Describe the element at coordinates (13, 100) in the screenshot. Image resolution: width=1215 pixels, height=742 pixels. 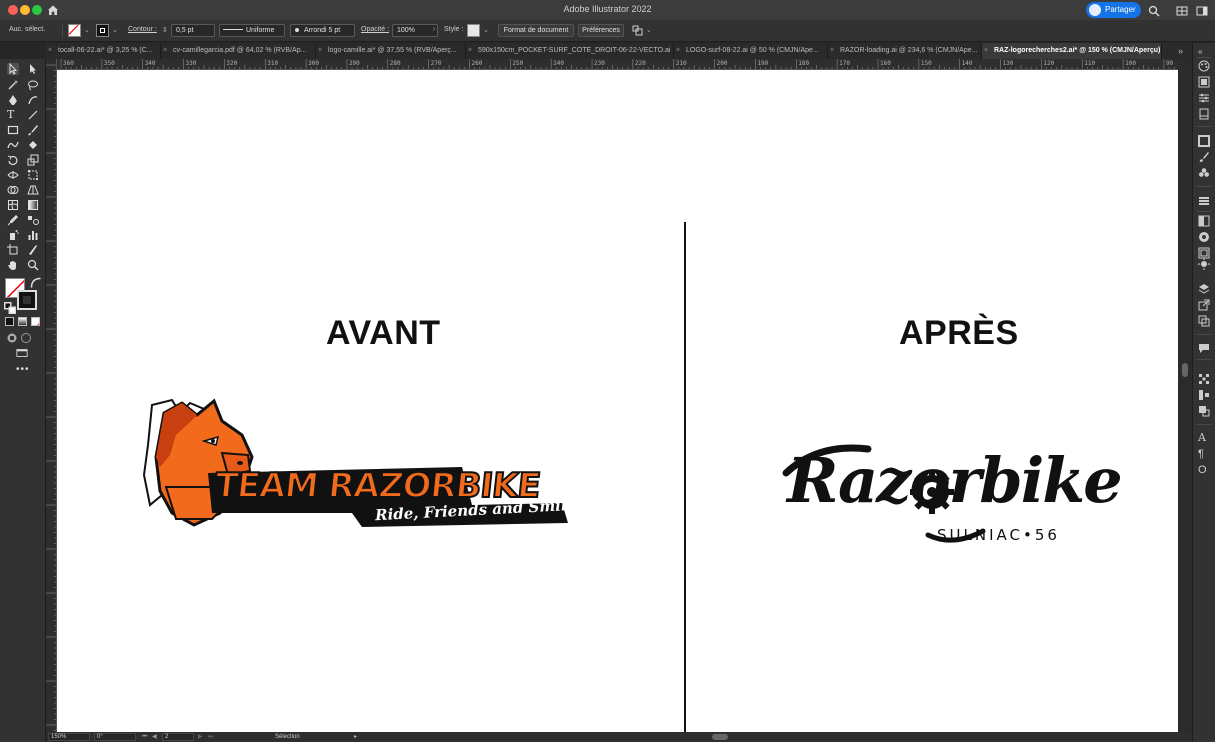
I see `pen-tool-icon` at that location.